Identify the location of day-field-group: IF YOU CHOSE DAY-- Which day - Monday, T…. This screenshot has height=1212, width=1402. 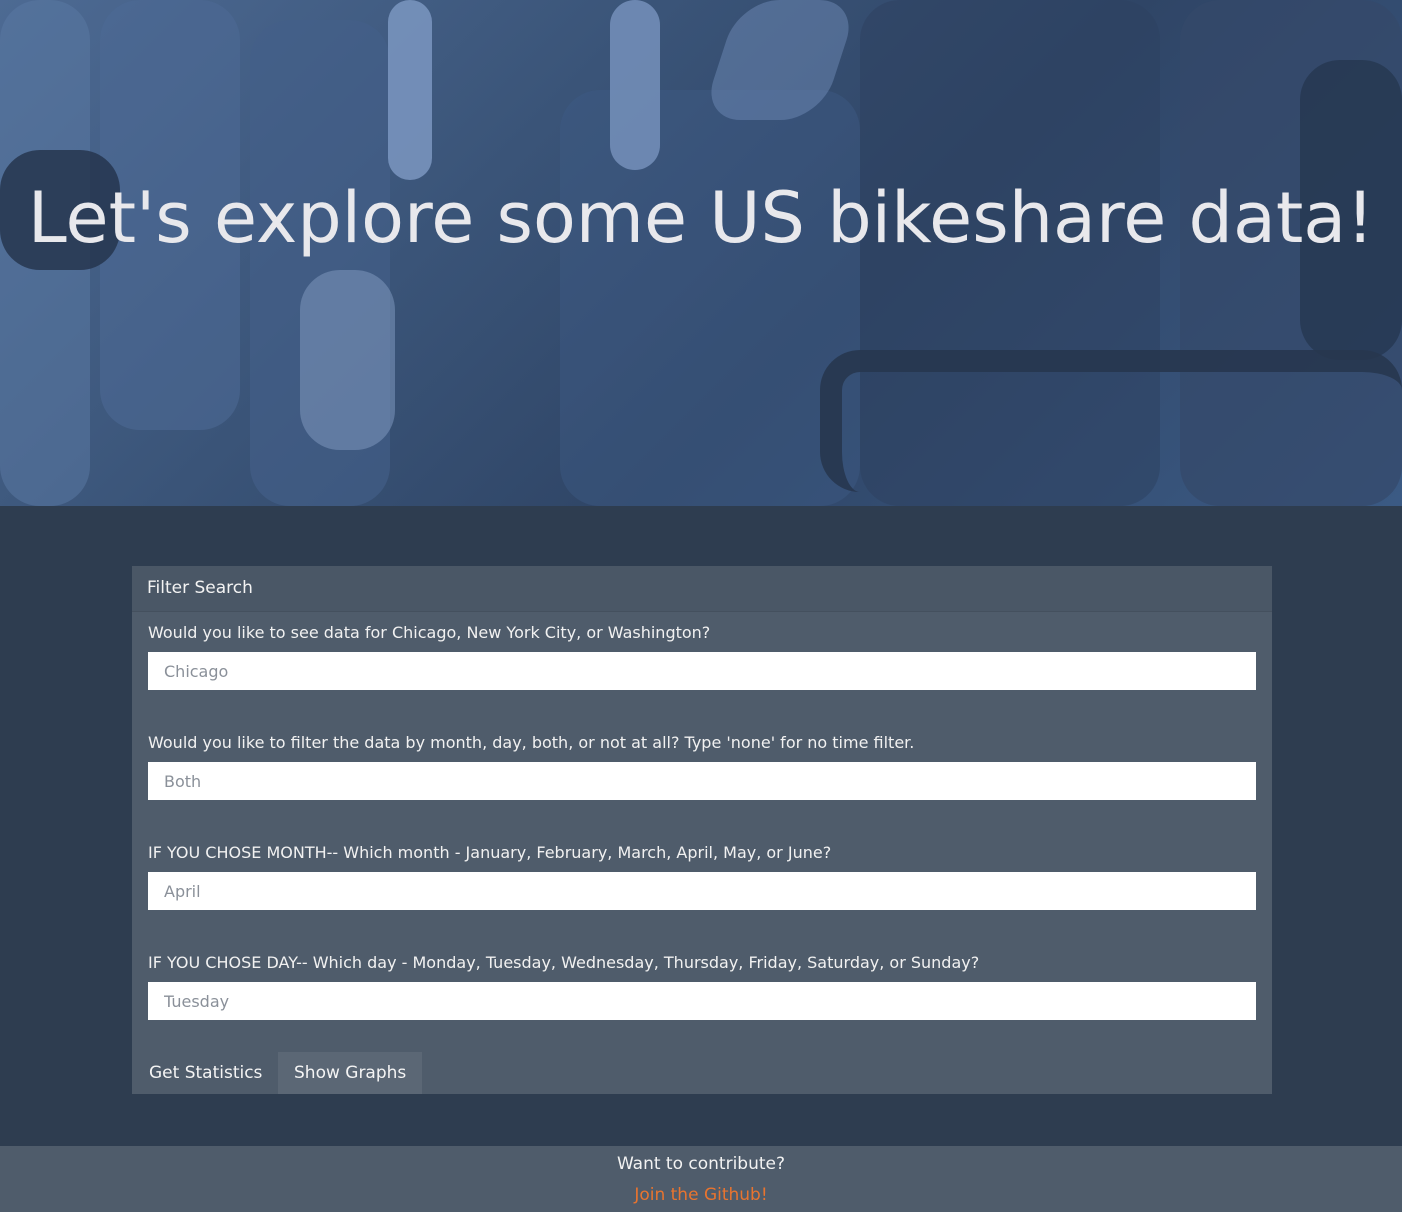
(702, 986).